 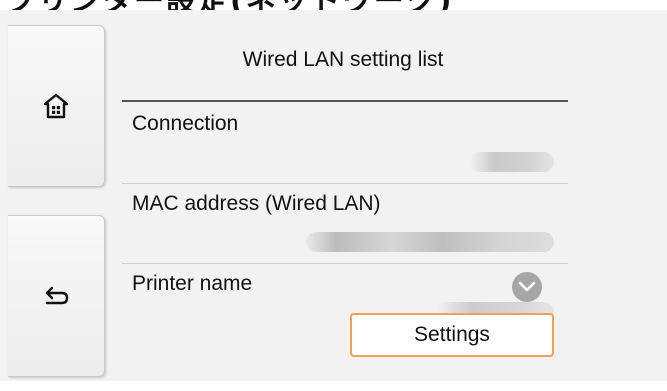 What do you see at coordinates (343, 59) in the screenshot?
I see `list-title: Wired LAN setting list` at bounding box center [343, 59].